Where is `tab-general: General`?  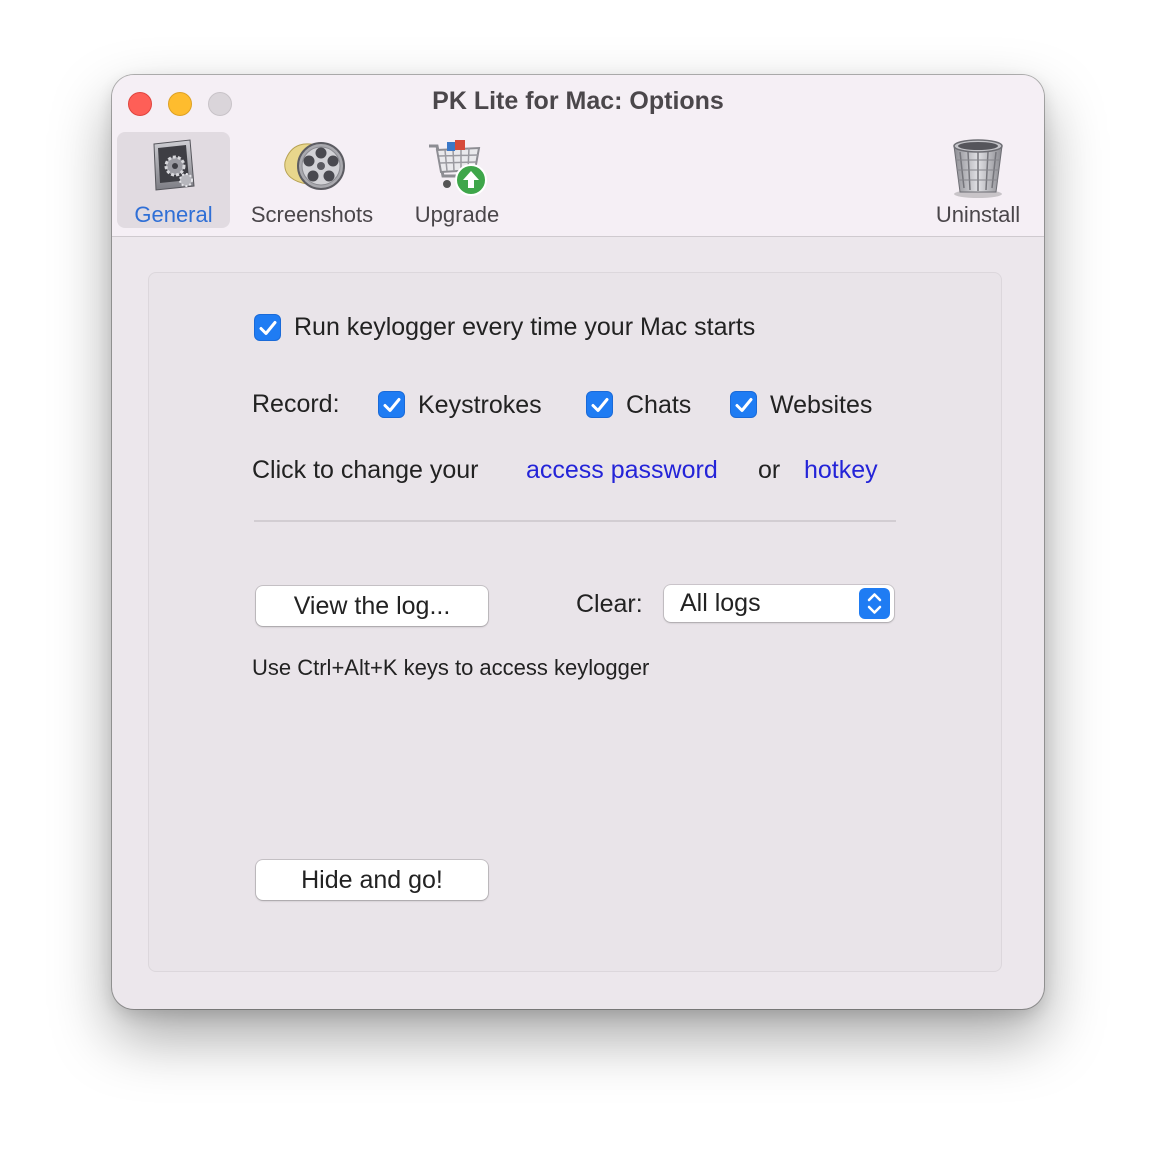 tab-general: General is located at coordinates (173, 180).